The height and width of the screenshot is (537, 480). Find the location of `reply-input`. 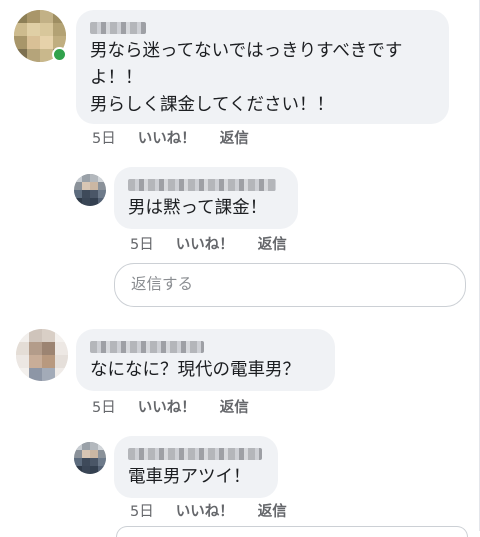

reply-input is located at coordinates (281, 284).